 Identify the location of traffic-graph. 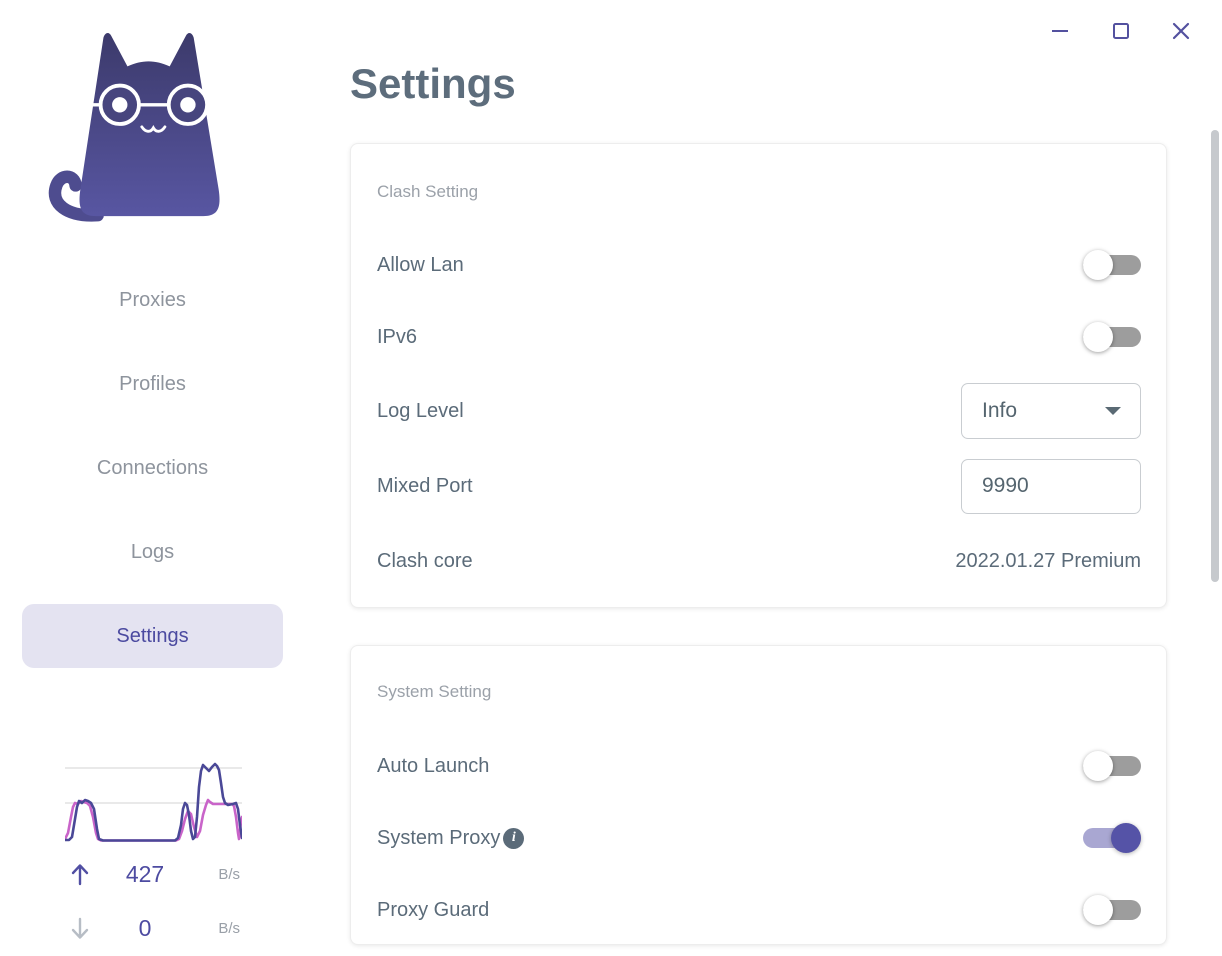
(153, 802).